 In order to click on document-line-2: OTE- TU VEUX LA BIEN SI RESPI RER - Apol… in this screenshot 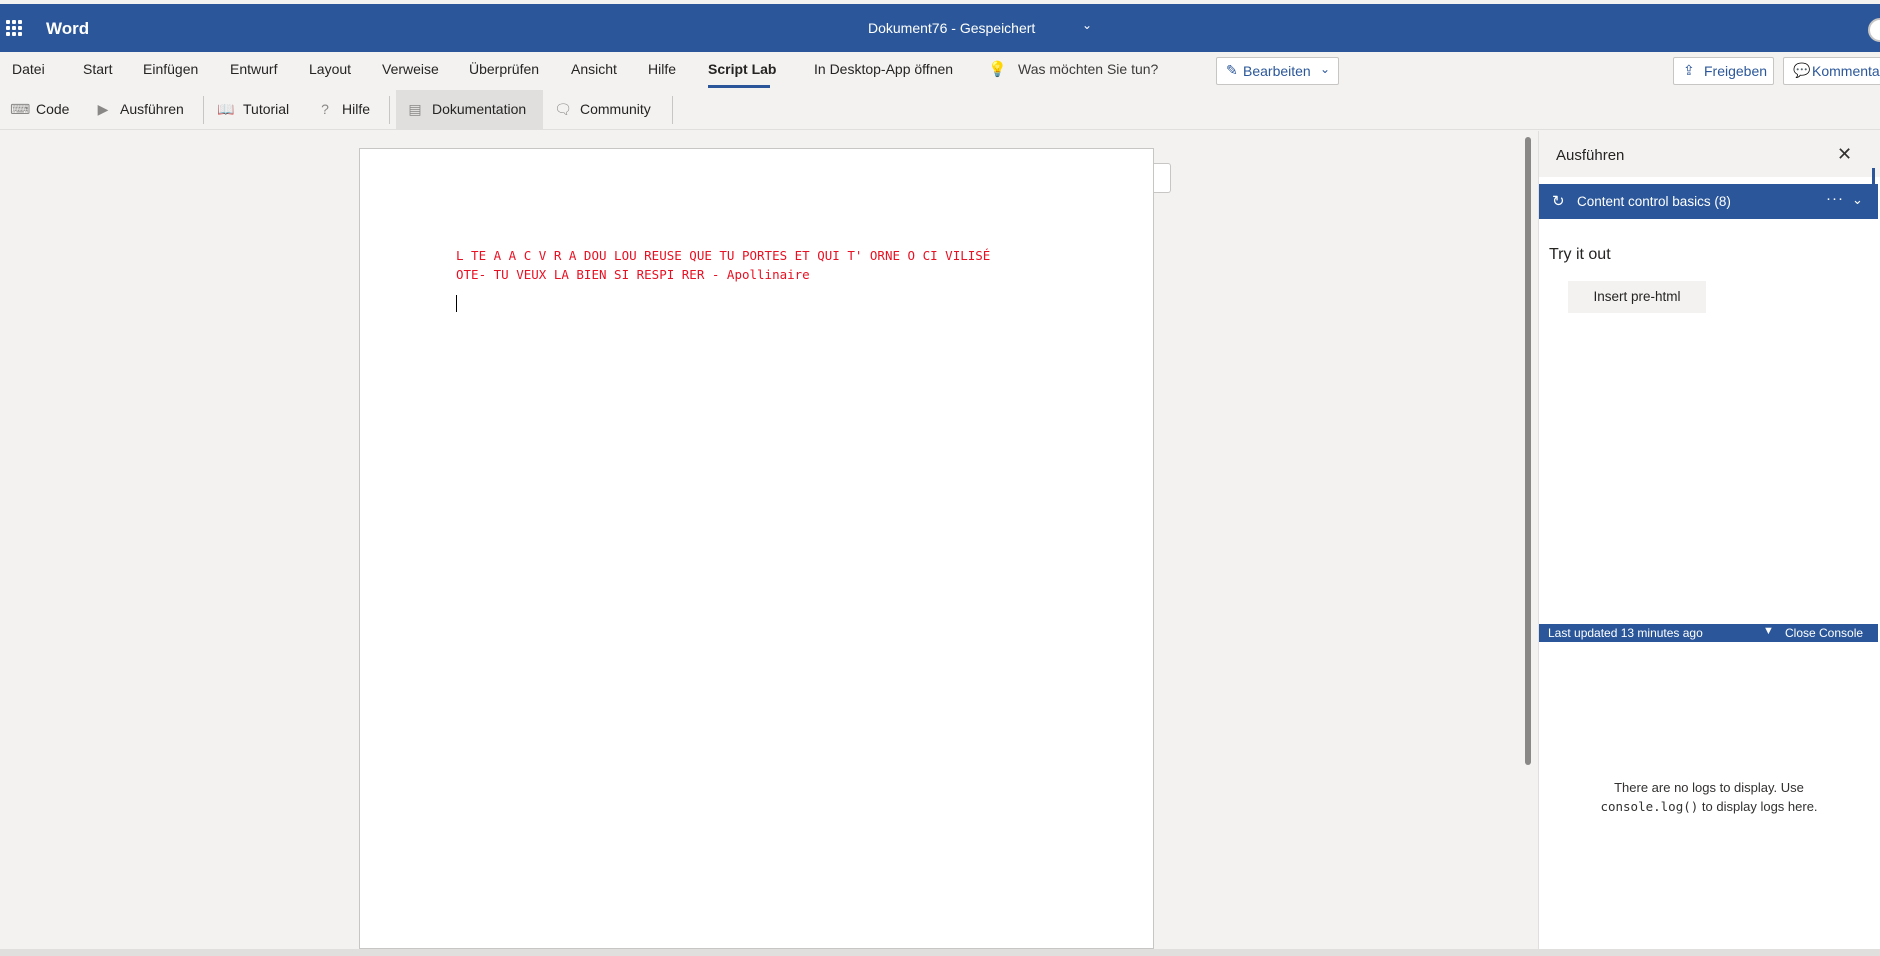, I will do `click(633, 274)`.